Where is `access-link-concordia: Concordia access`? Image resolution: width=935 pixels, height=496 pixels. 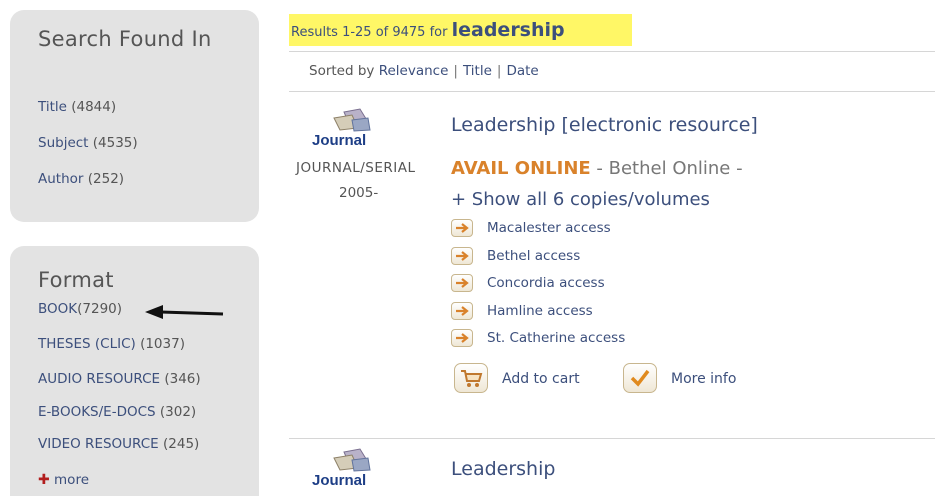 access-link-concordia: Concordia access is located at coordinates (528, 283).